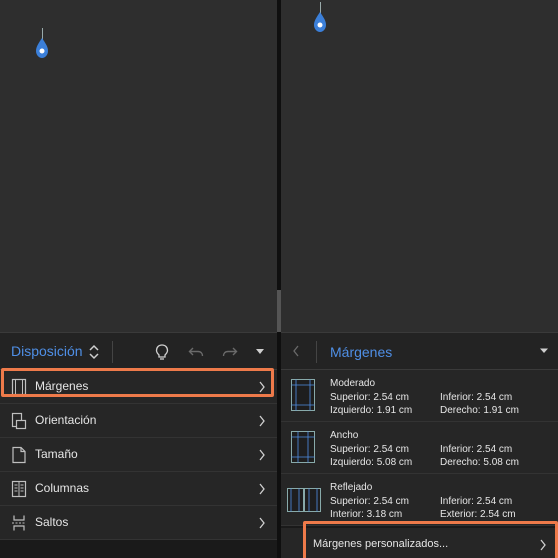  Describe the element at coordinates (52, 522) in the screenshot. I see `list-item-label: Saltos` at that location.